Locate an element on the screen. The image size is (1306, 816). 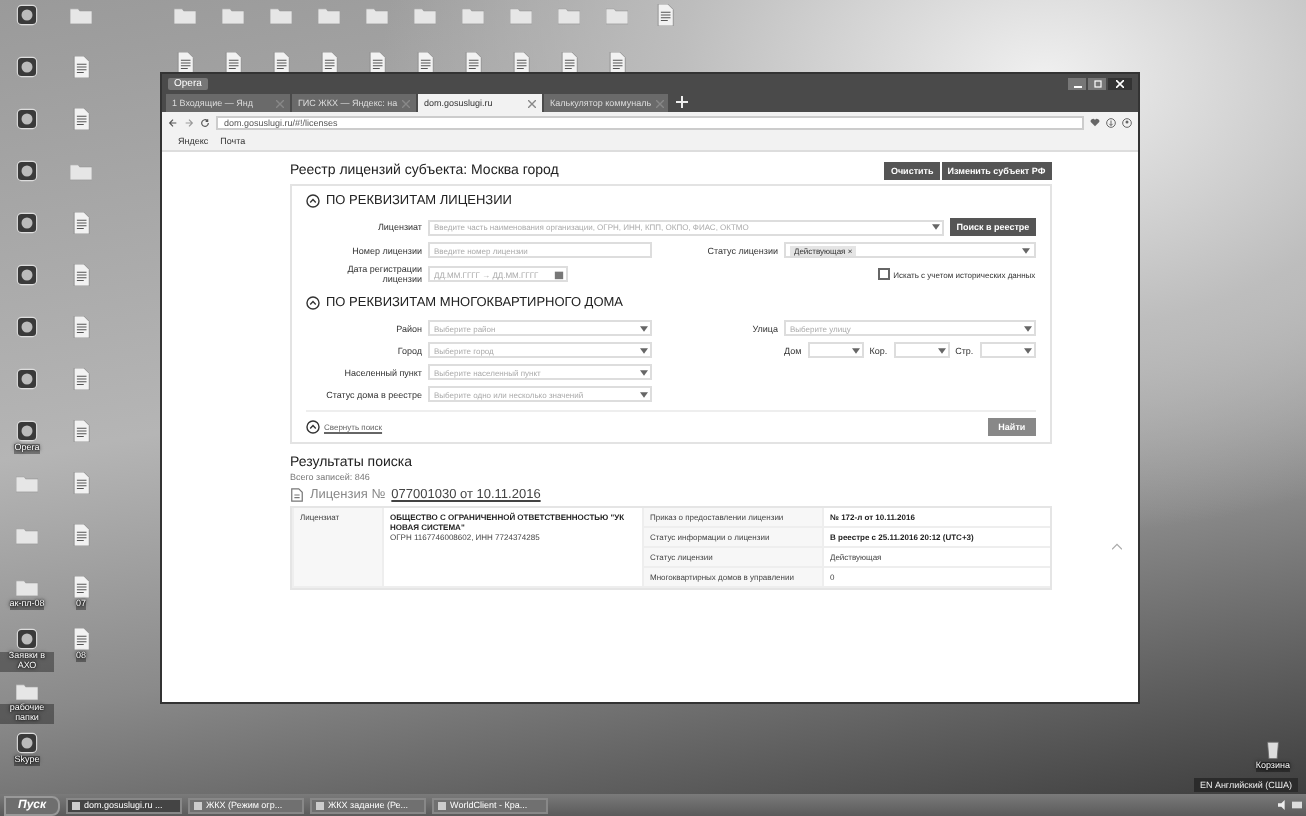
maximize-icon is located at coordinates (1097, 83).